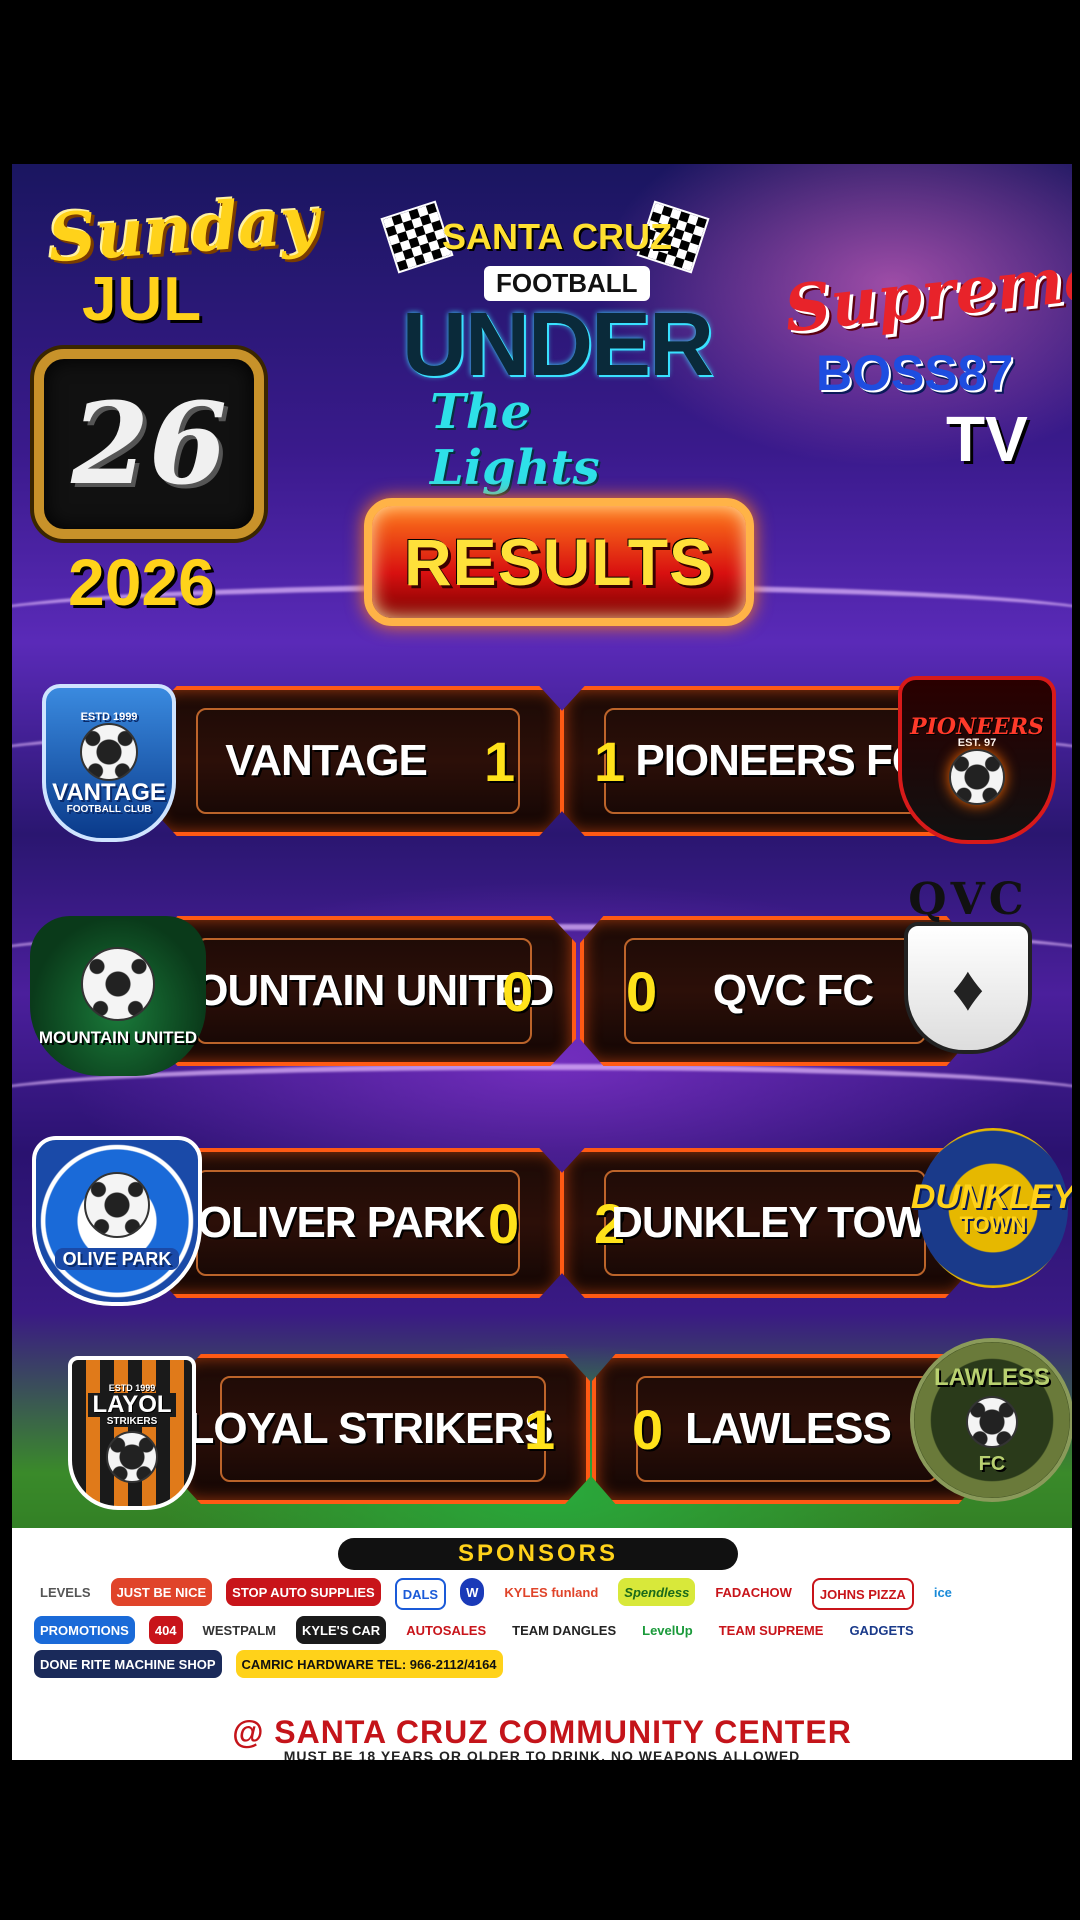  I want to click on sponsors-title: SPONSORS, so click(538, 1553).